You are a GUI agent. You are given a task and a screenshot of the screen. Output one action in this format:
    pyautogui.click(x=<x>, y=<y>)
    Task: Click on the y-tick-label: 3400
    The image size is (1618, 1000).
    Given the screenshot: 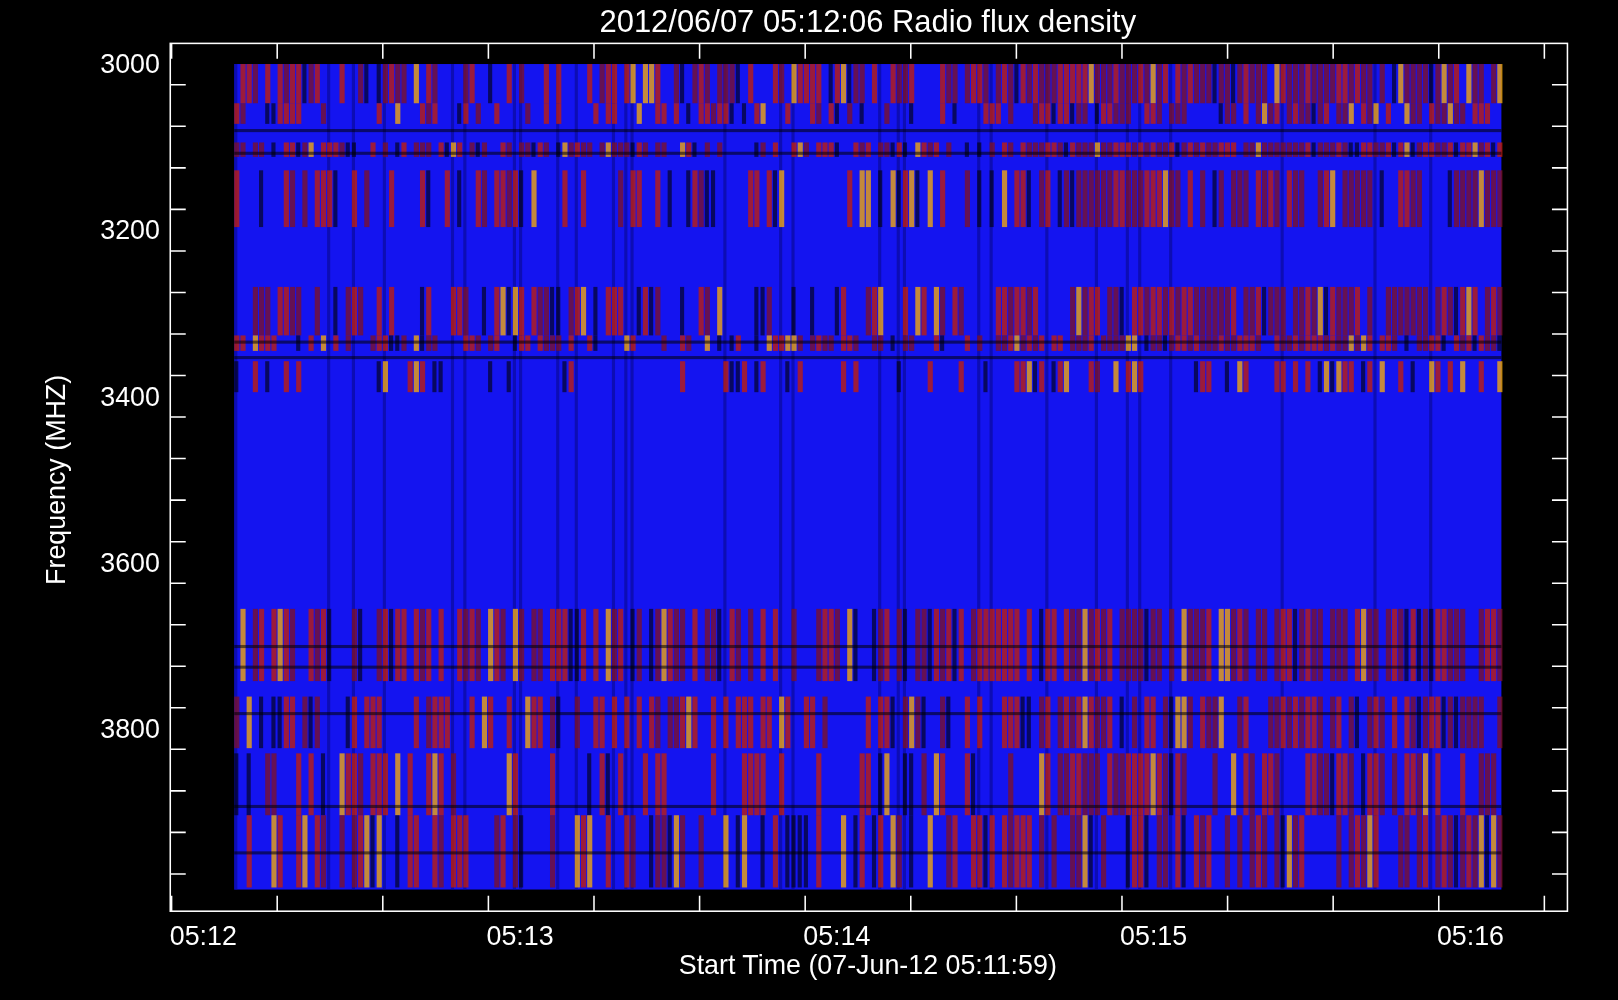 What is the action you would take?
    pyautogui.click(x=130, y=396)
    